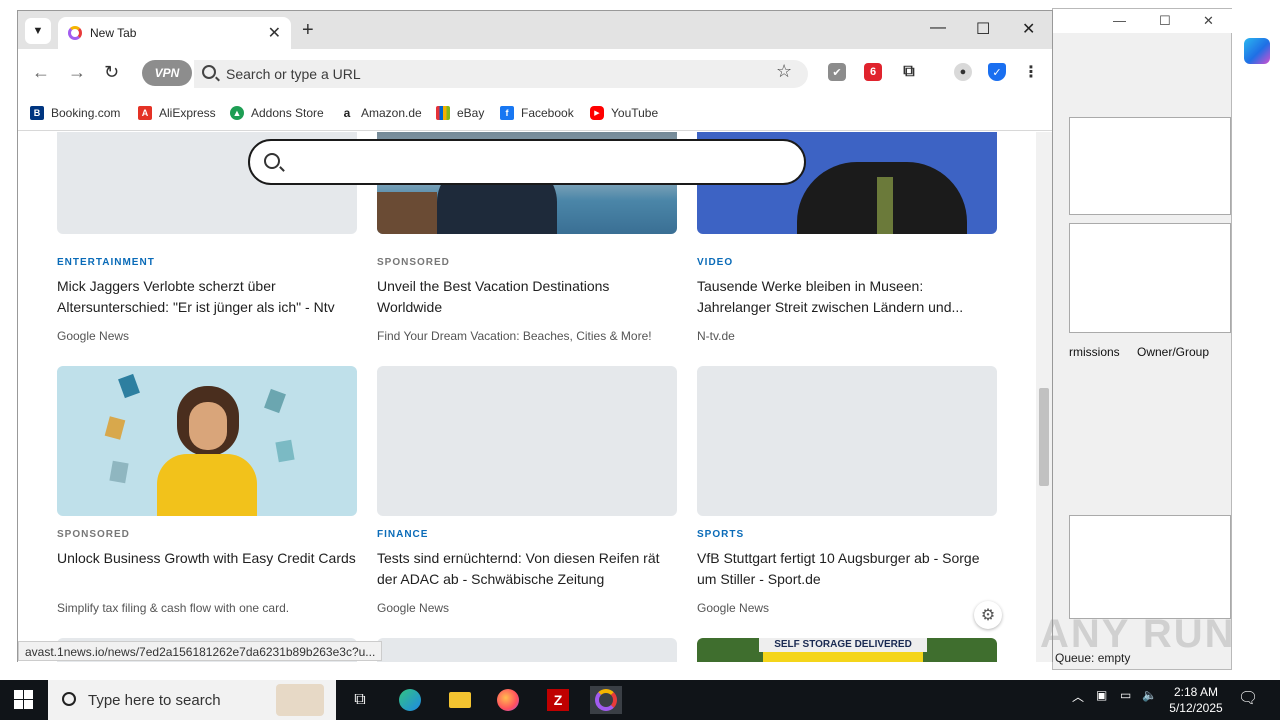  What do you see at coordinates (1208, 21) in the screenshot?
I see `close-icon: ✕` at bounding box center [1208, 21].